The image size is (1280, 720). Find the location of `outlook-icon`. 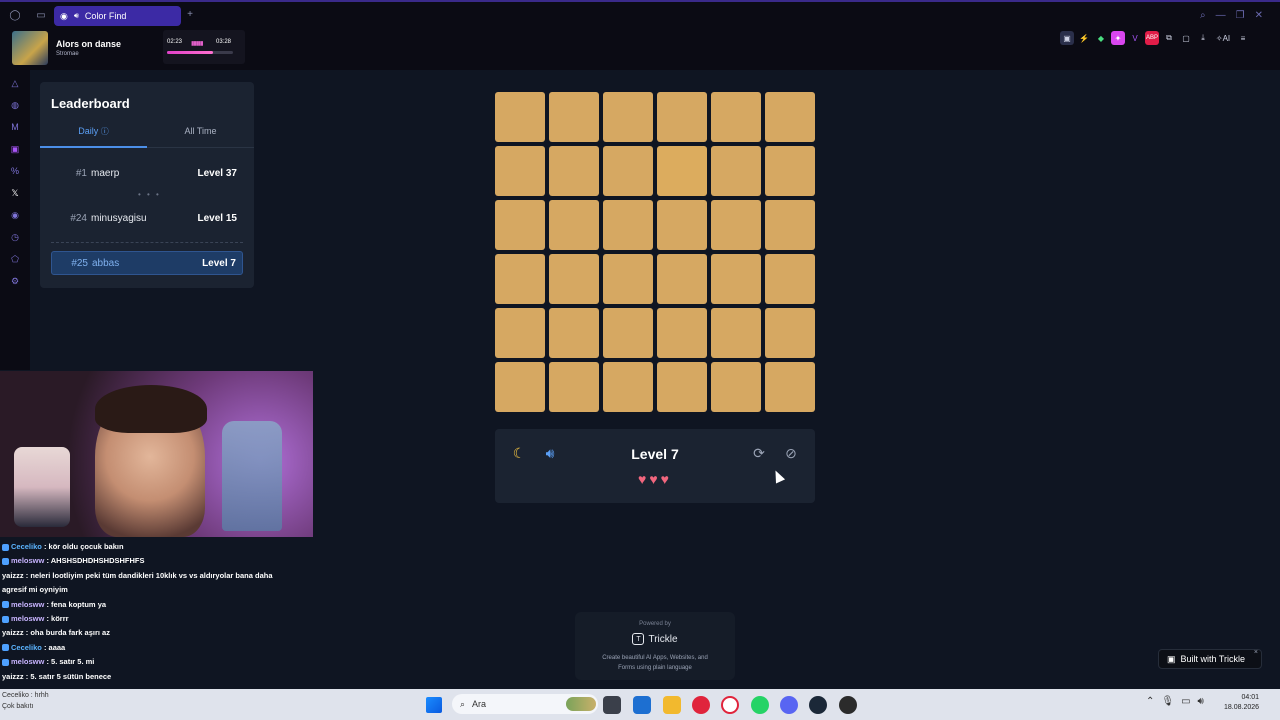

outlook-icon is located at coordinates (642, 705).